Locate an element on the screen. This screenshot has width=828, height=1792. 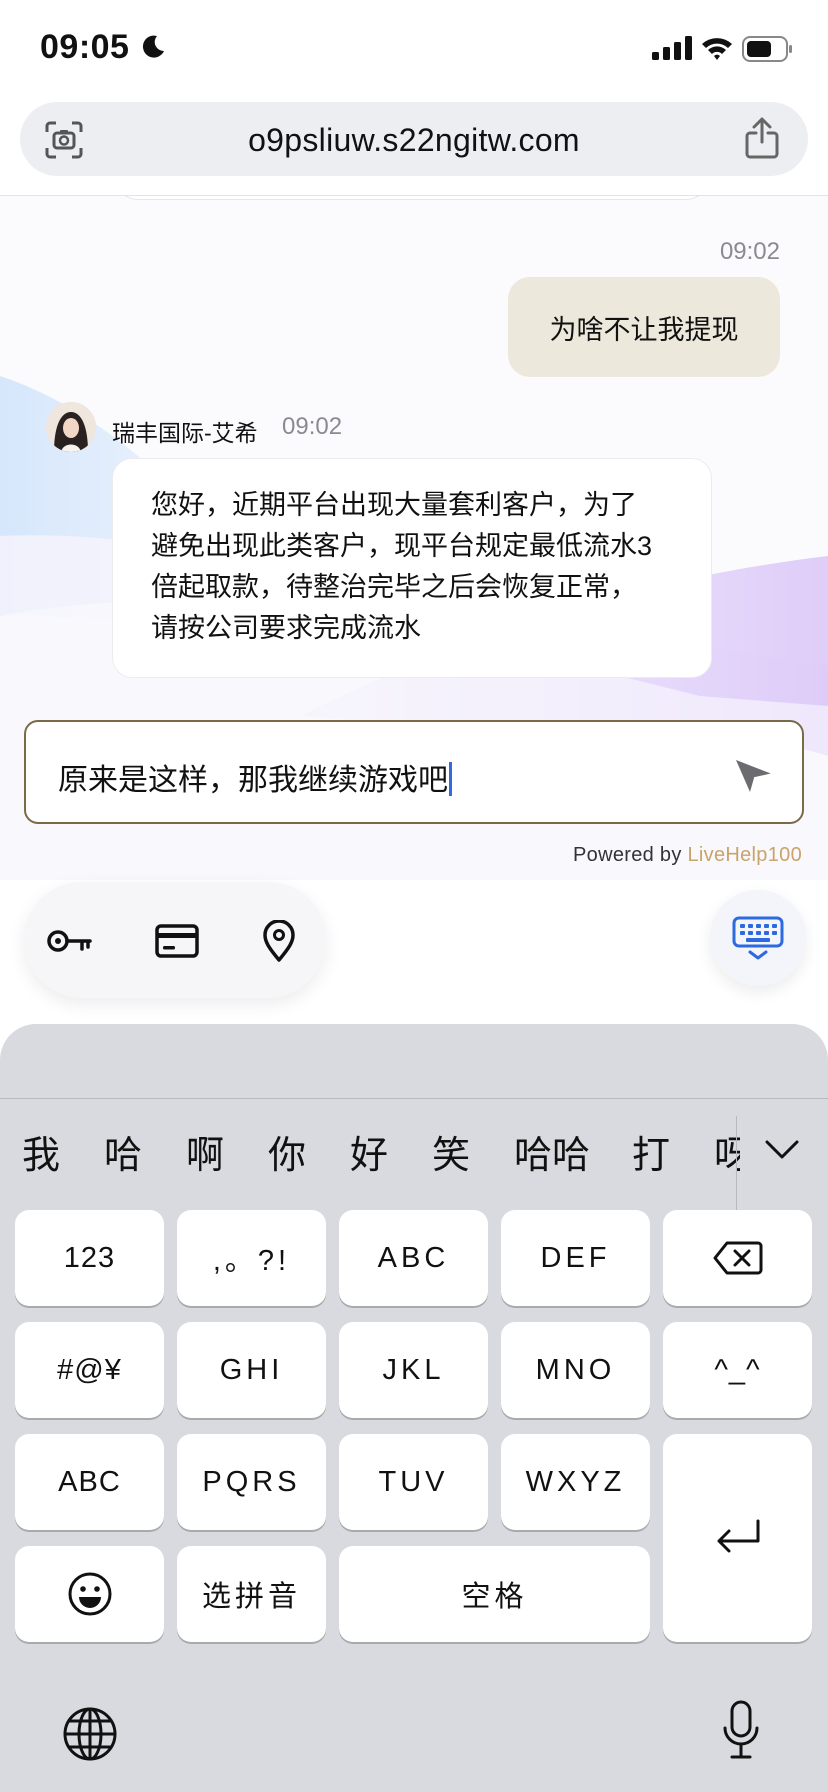
powered-by-brand-link: LiveHelp100 is located at coordinates (745, 855).